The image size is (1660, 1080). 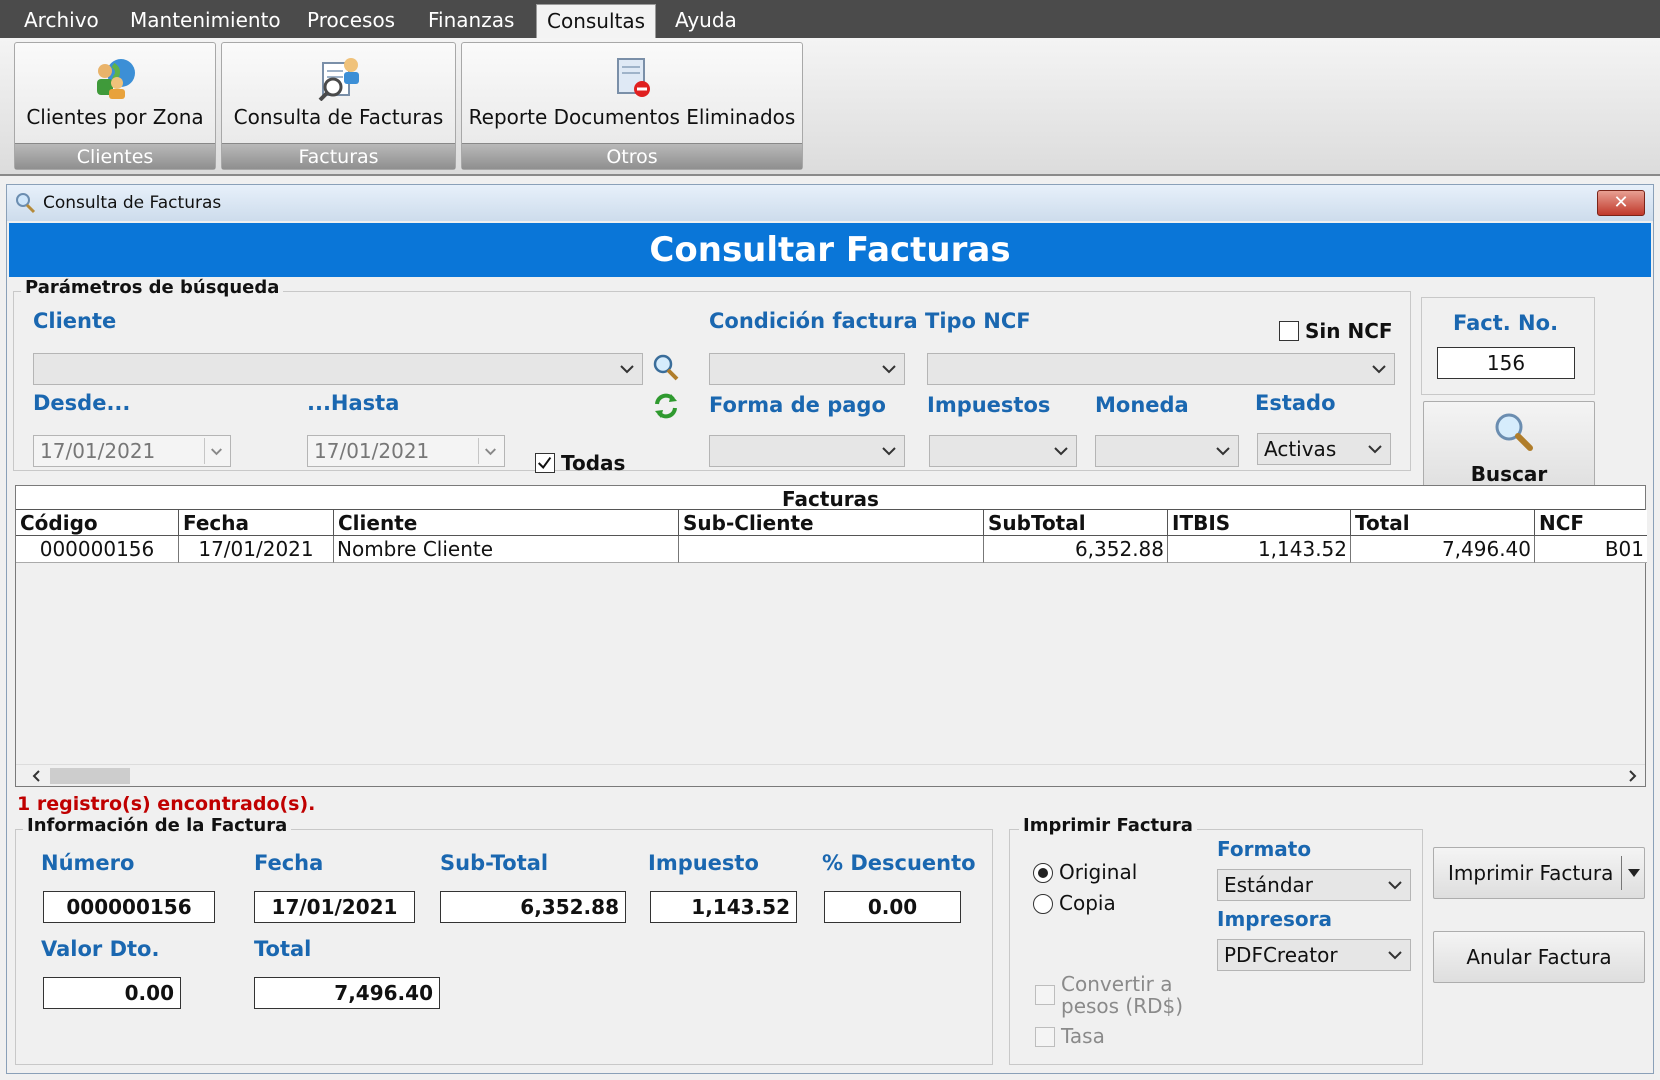 What do you see at coordinates (1117, 984) in the screenshot?
I see `convertir-line1: Convertir a` at bounding box center [1117, 984].